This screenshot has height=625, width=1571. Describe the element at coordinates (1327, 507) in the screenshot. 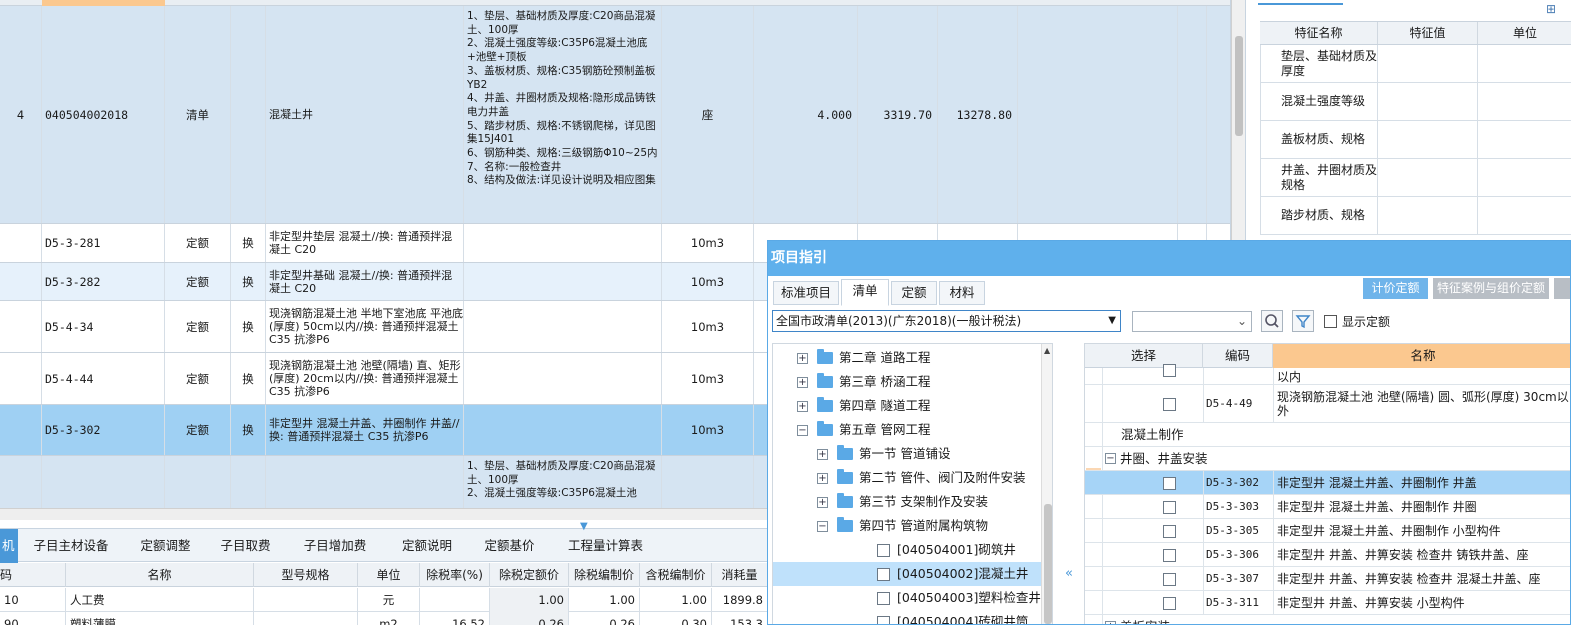

I see `quota-item-row: D5-3-303 非定型井 混凝土井盖、井圈制作 井圈` at that location.